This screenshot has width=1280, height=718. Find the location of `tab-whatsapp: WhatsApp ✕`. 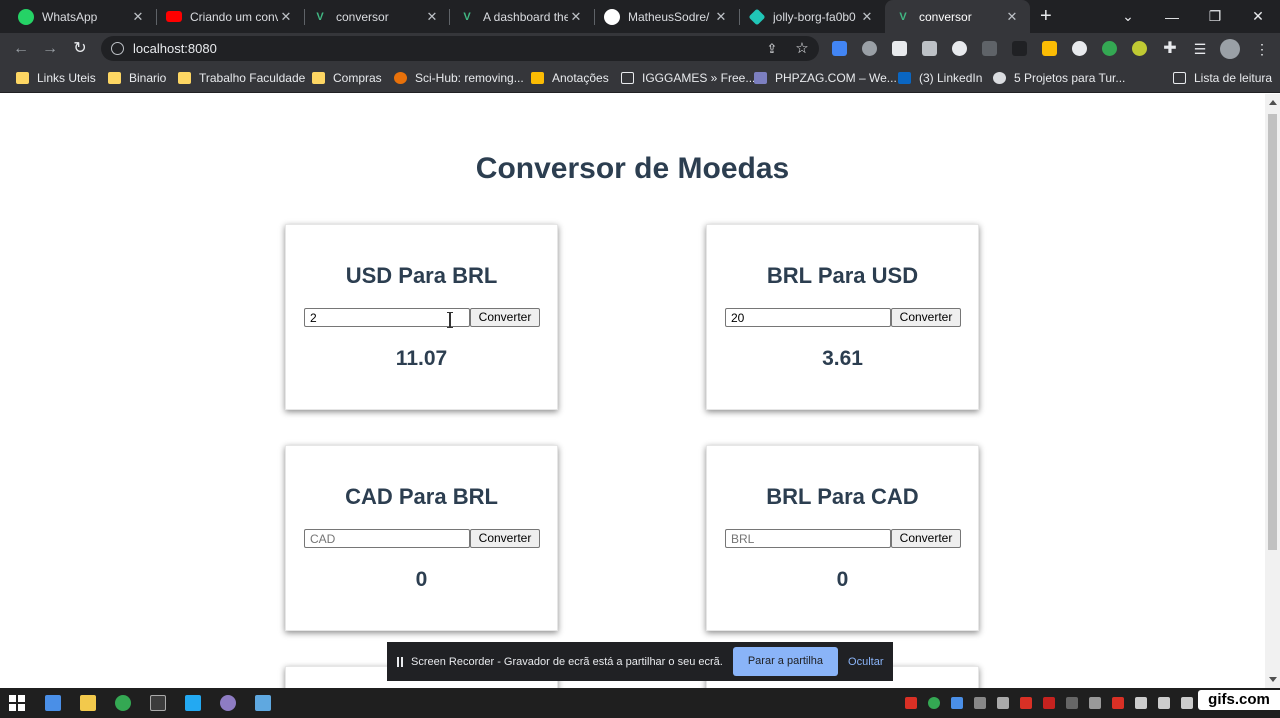

tab-whatsapp: WhatsApp ✕ is located at coordinates (82, 16).